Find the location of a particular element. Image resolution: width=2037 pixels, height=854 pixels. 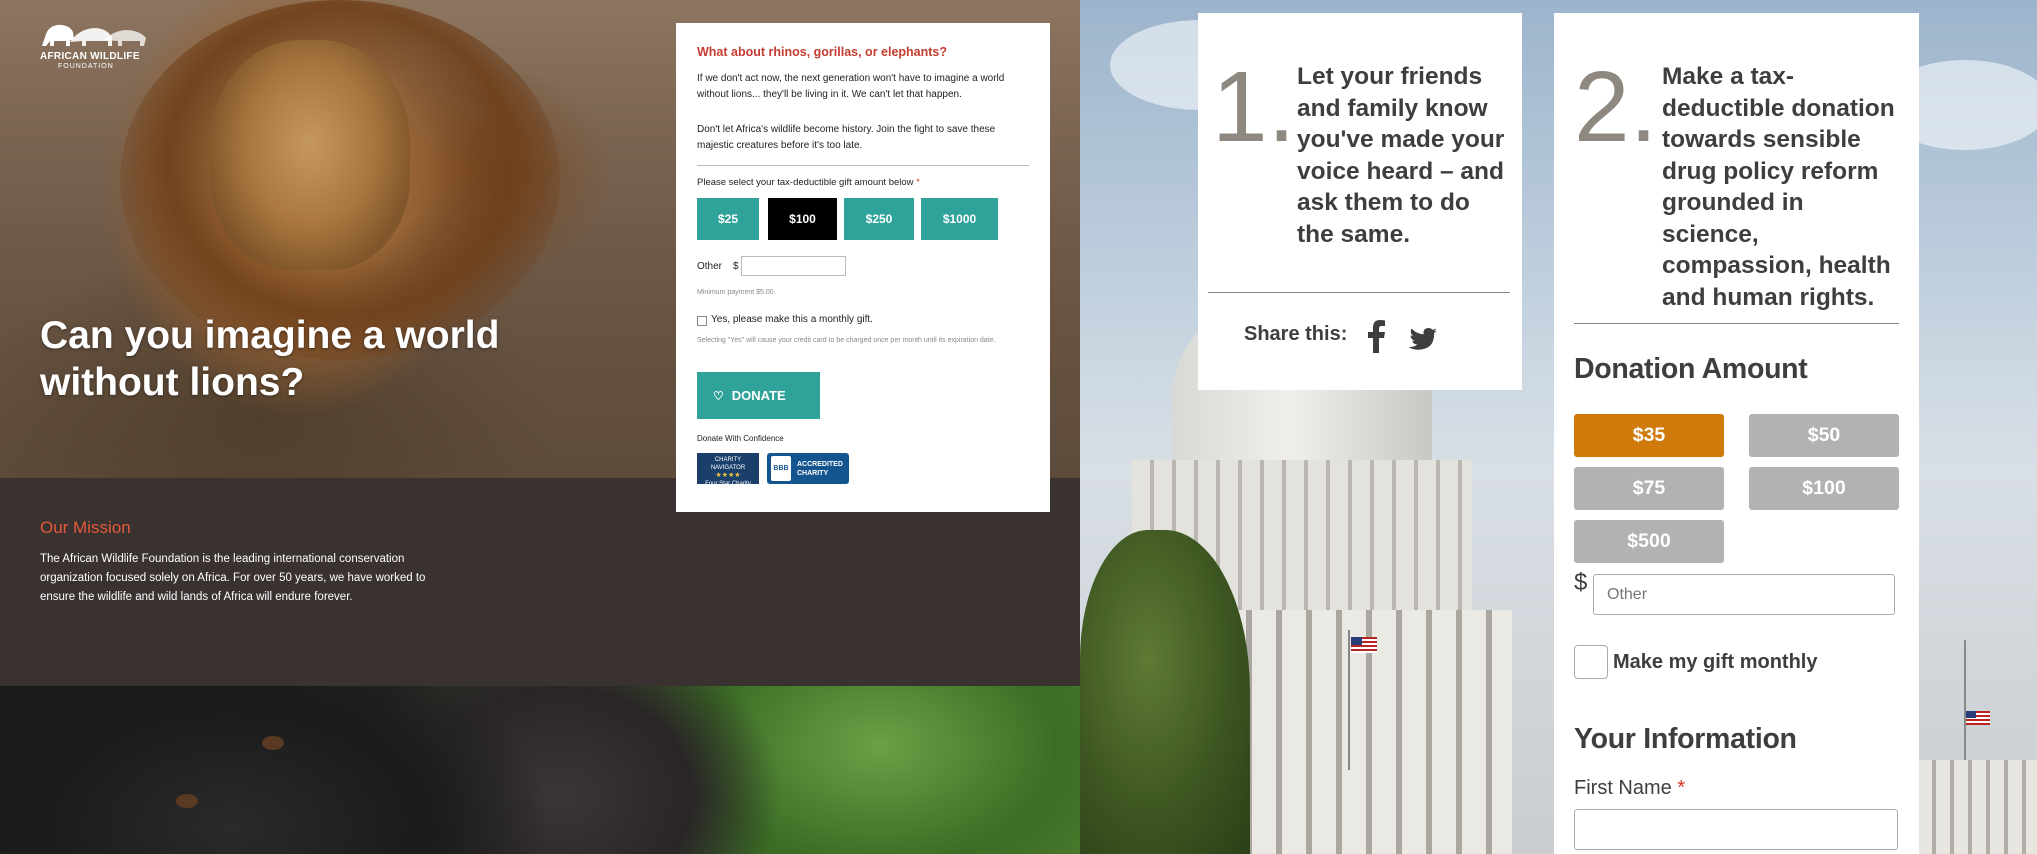

gorilla-image is located at coordinates (540, 770).